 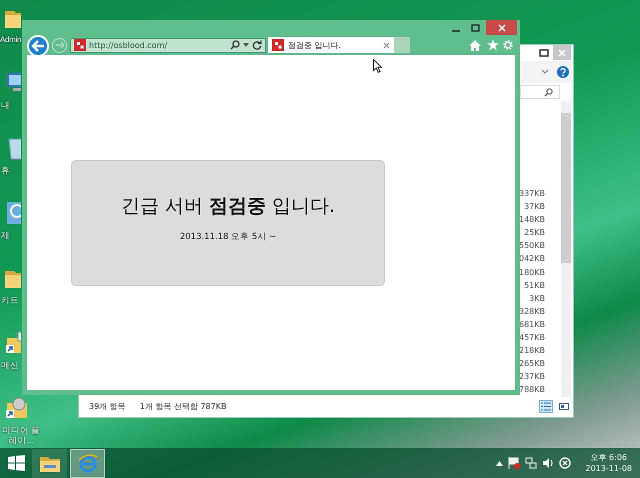 What do you see at coordinates (456, 31) in the screenshot?
I see `minimize-icon` at bounding box center [456, 31].